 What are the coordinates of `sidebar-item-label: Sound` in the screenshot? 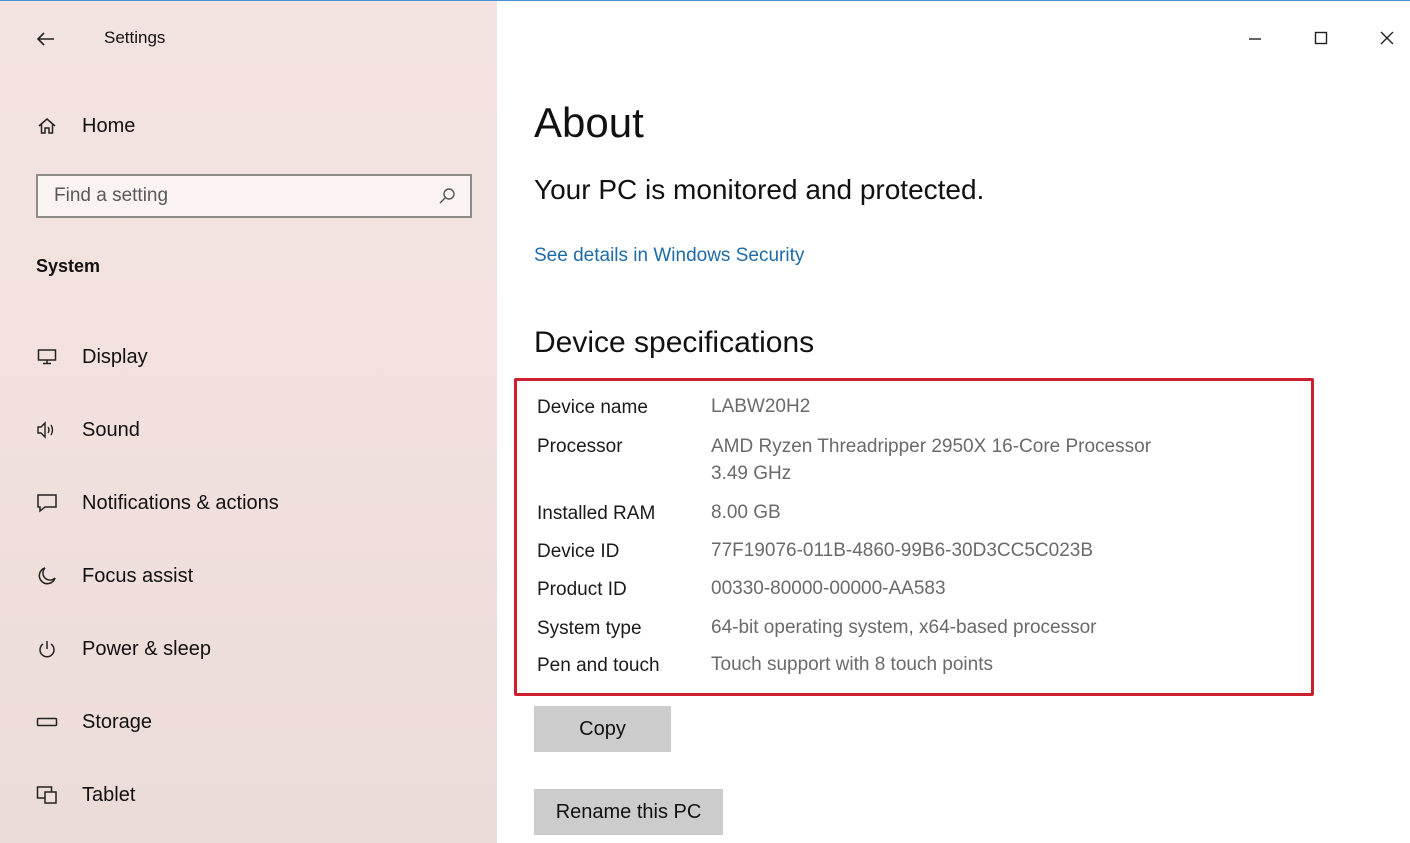 It's located at (111, 429).